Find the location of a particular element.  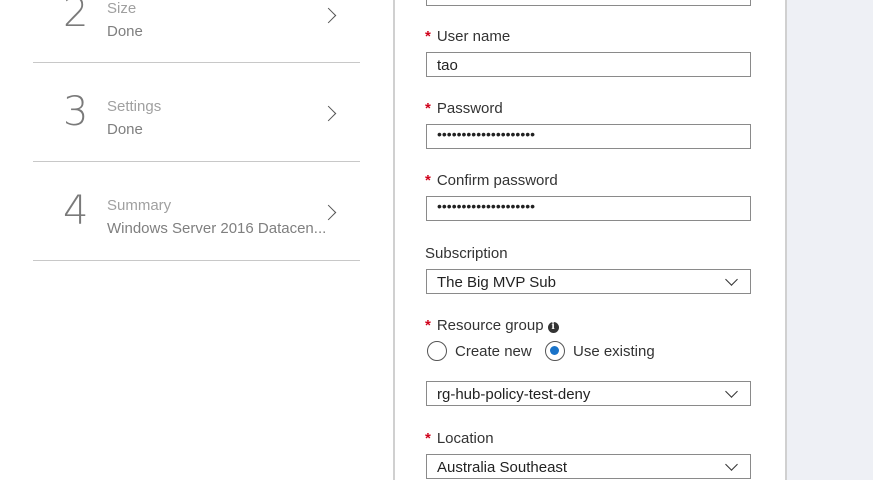

location-label: * Location is located at coordinates (459, 438).